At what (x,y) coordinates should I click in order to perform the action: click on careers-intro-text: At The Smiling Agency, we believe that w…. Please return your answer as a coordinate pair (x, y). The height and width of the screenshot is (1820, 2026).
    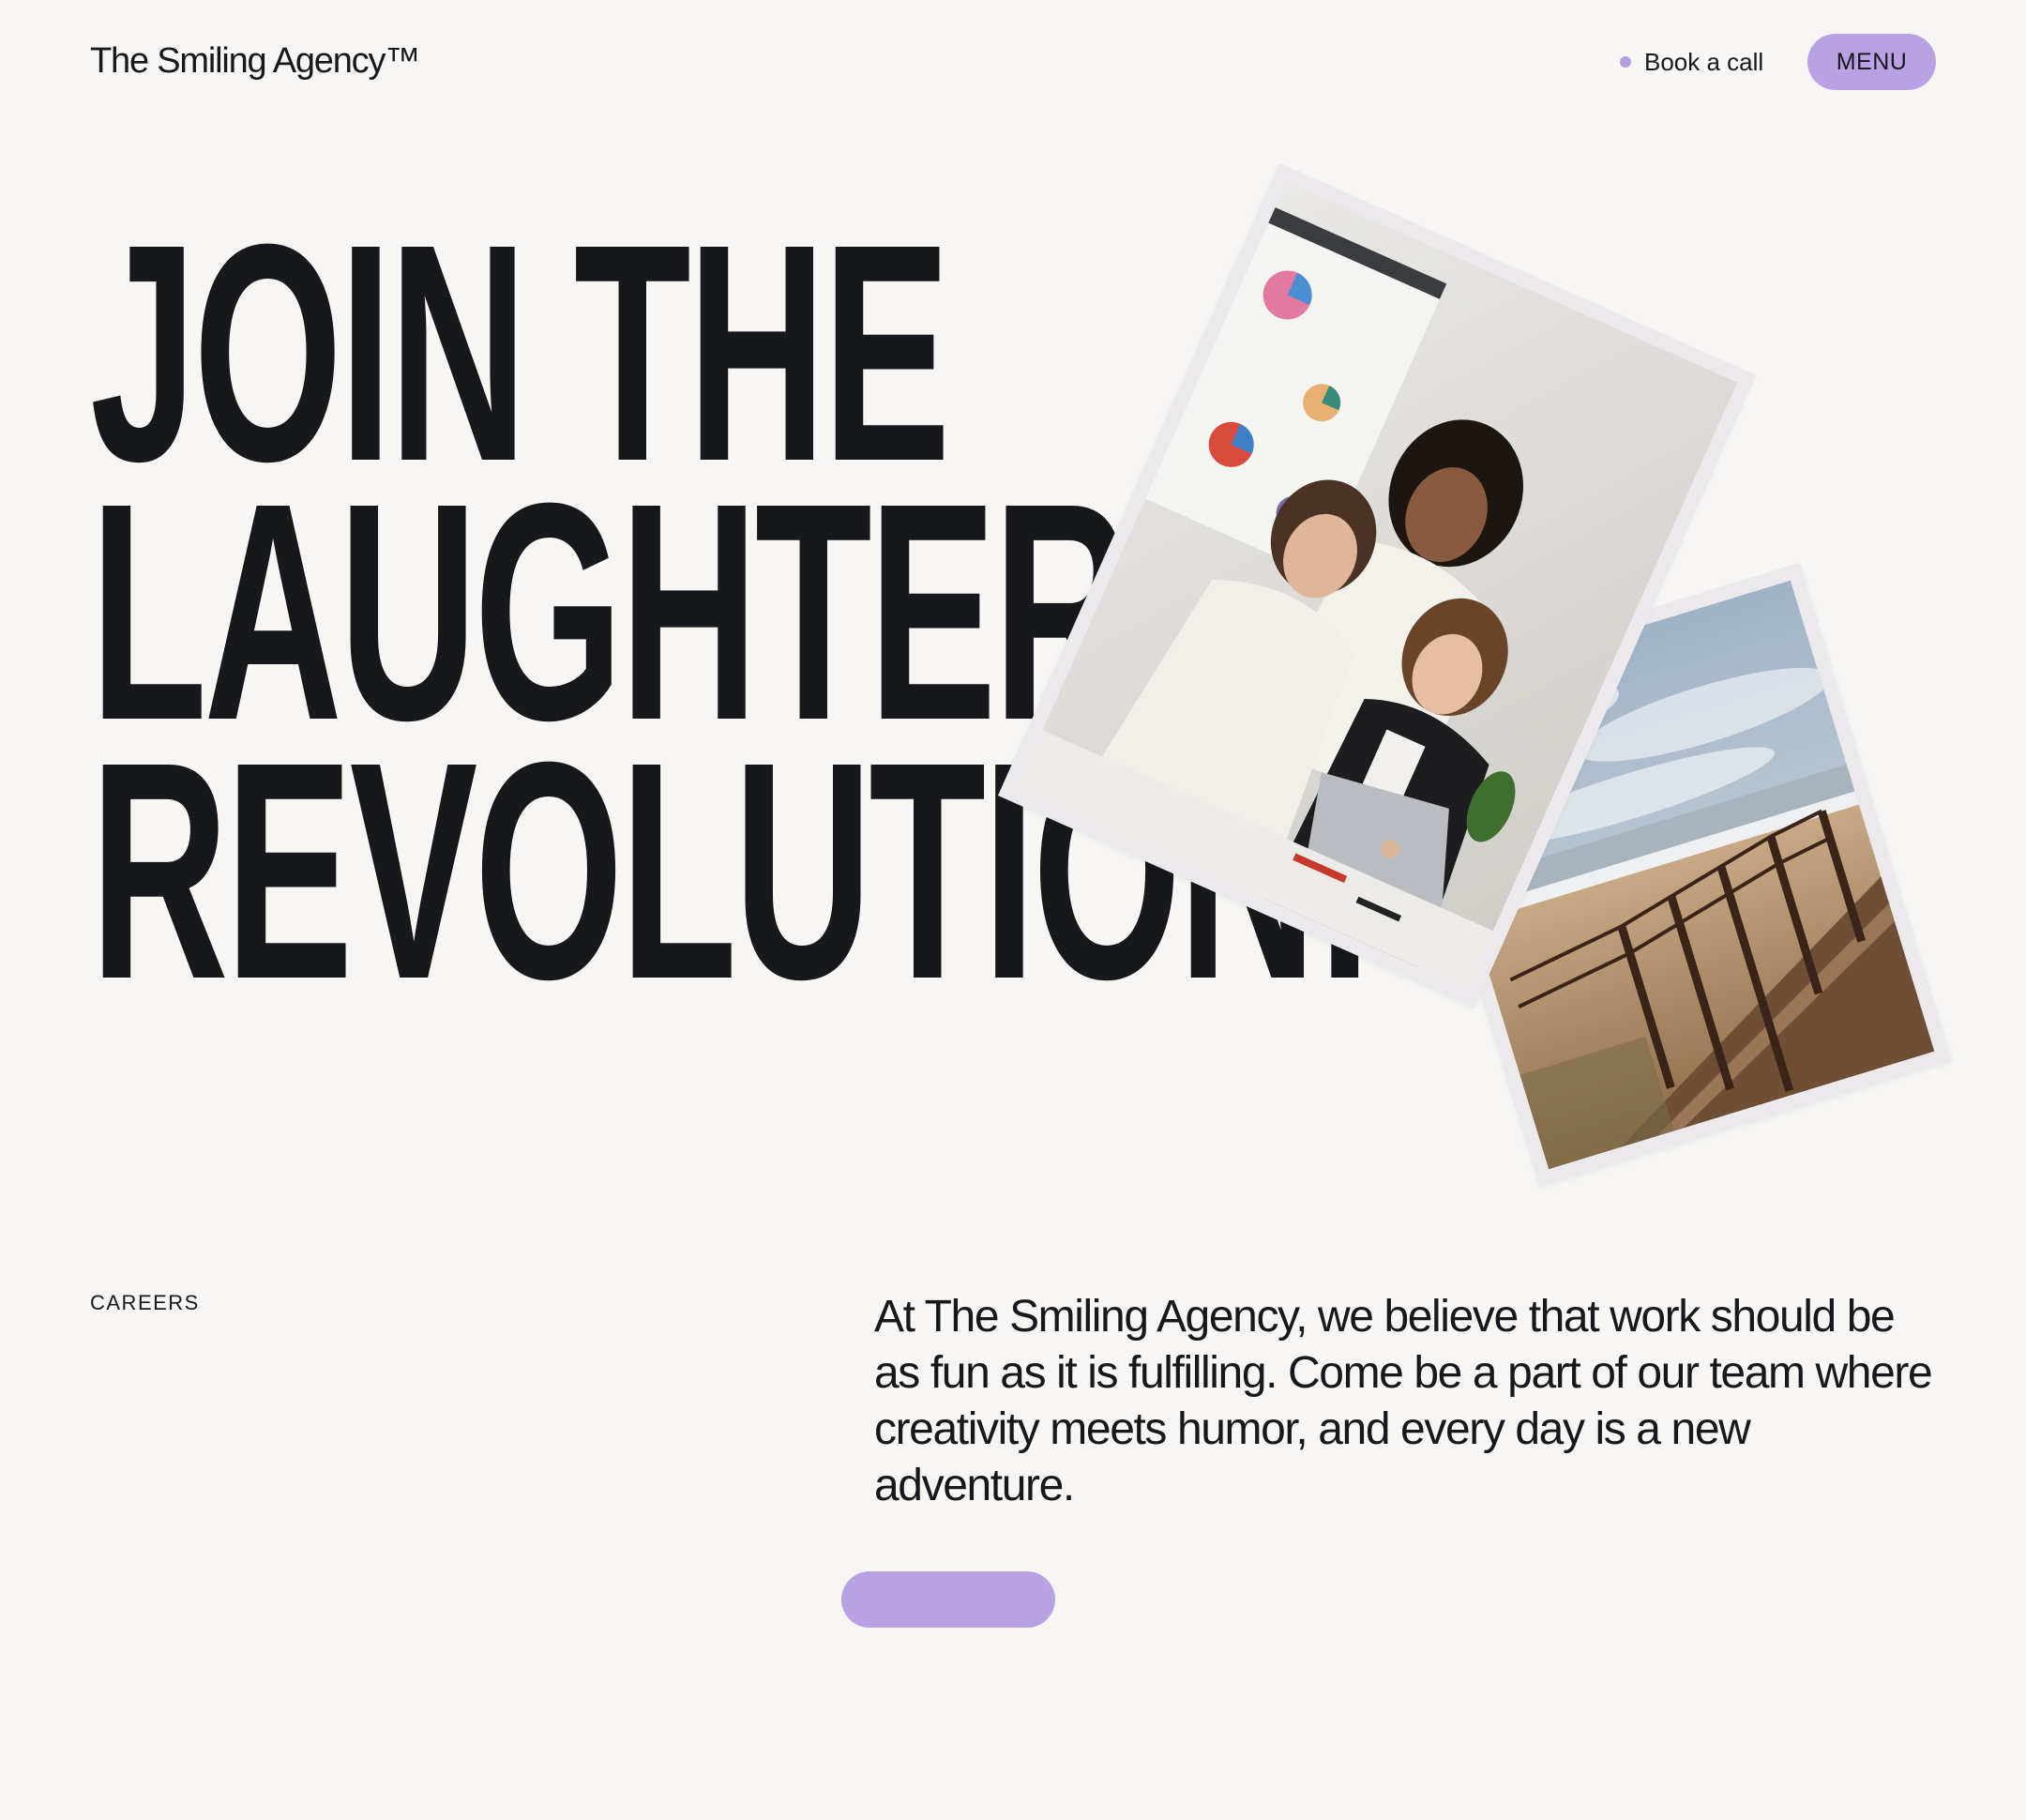
    Looking at the image, I should click on (1403, 1401).